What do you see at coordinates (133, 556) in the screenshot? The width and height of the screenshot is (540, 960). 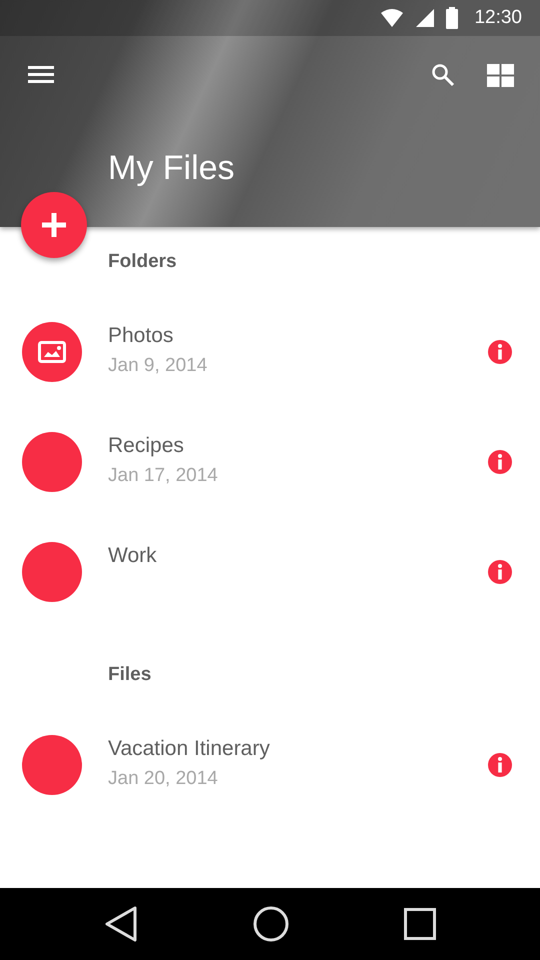 I see `item-name: Work` at bounding box center [133, 556].